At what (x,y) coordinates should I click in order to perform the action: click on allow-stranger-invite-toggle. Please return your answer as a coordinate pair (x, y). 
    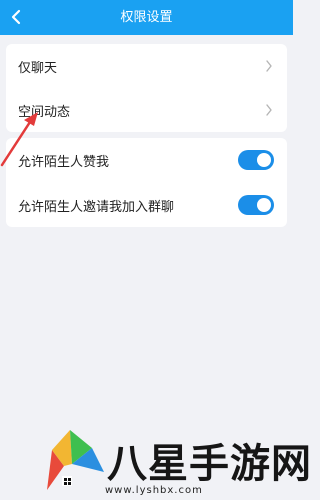
    Looking at the image, I should click on (256, 205).